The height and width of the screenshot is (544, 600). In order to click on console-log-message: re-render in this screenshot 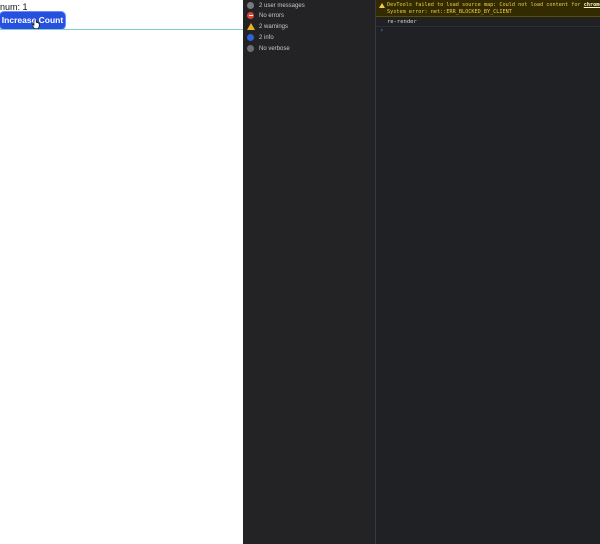, I will do `click(402, 22)`.